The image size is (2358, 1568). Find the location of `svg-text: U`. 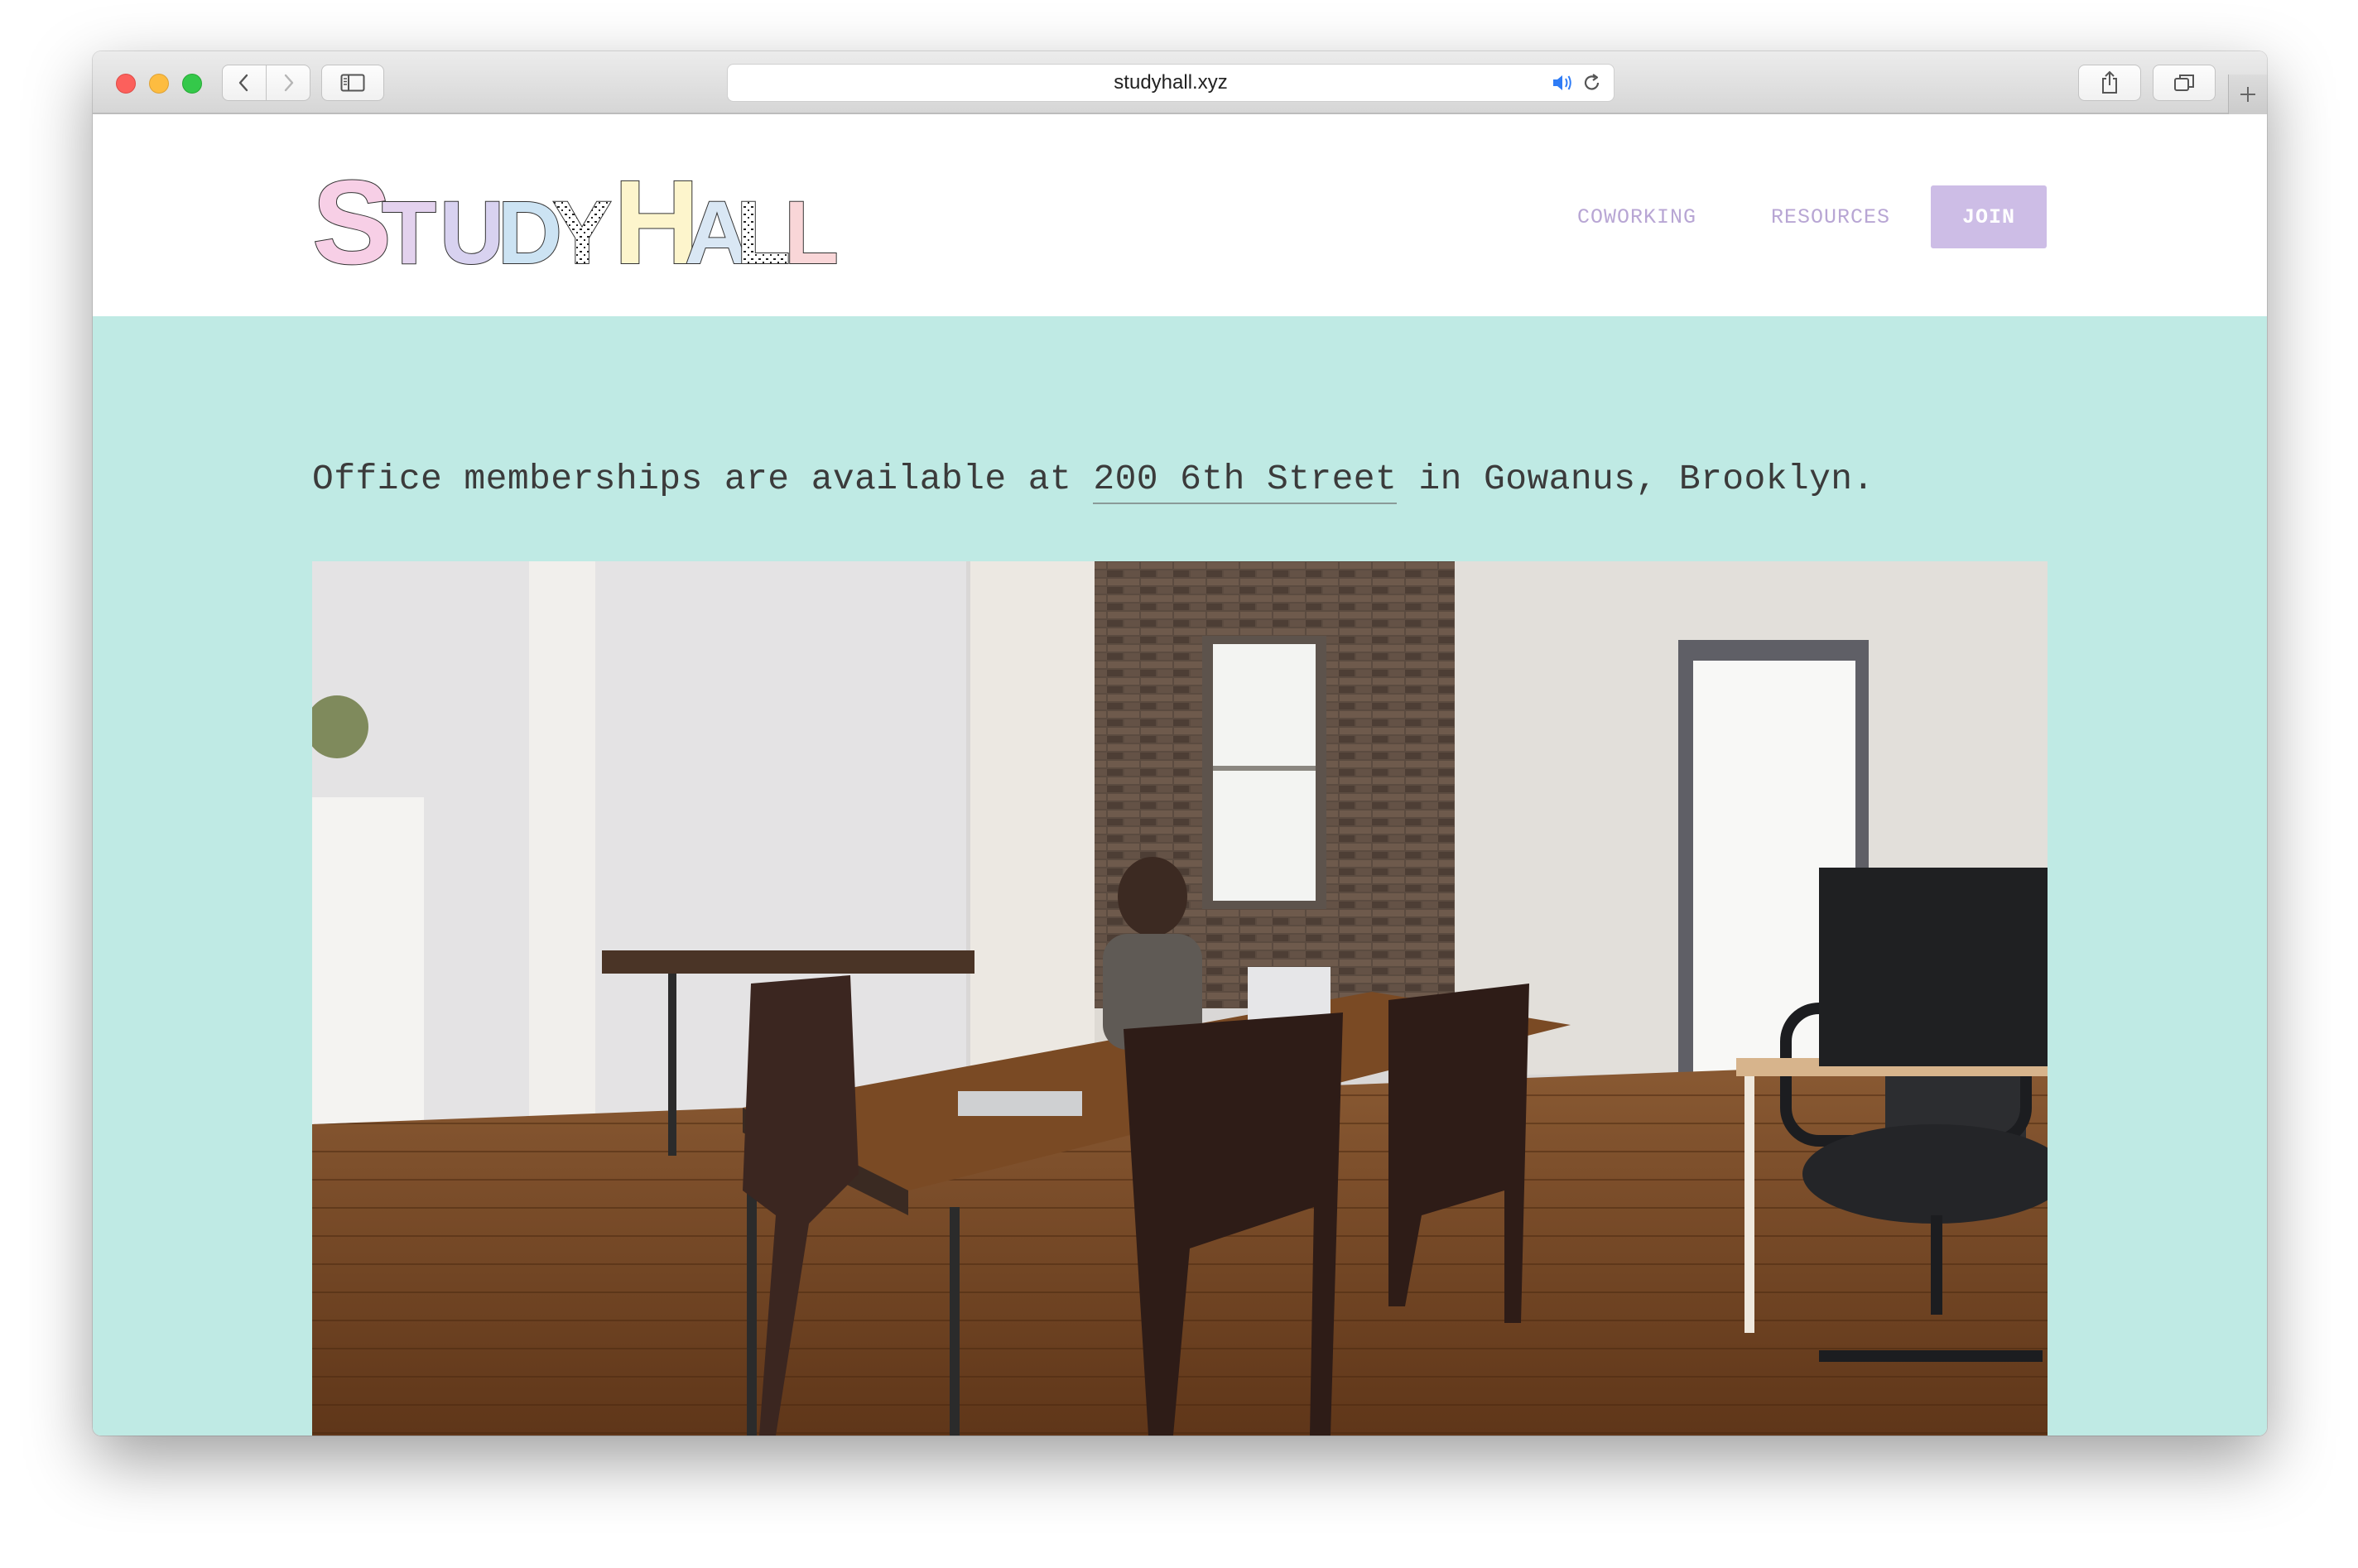

svg-text: U is located at coordinates (472, 226).